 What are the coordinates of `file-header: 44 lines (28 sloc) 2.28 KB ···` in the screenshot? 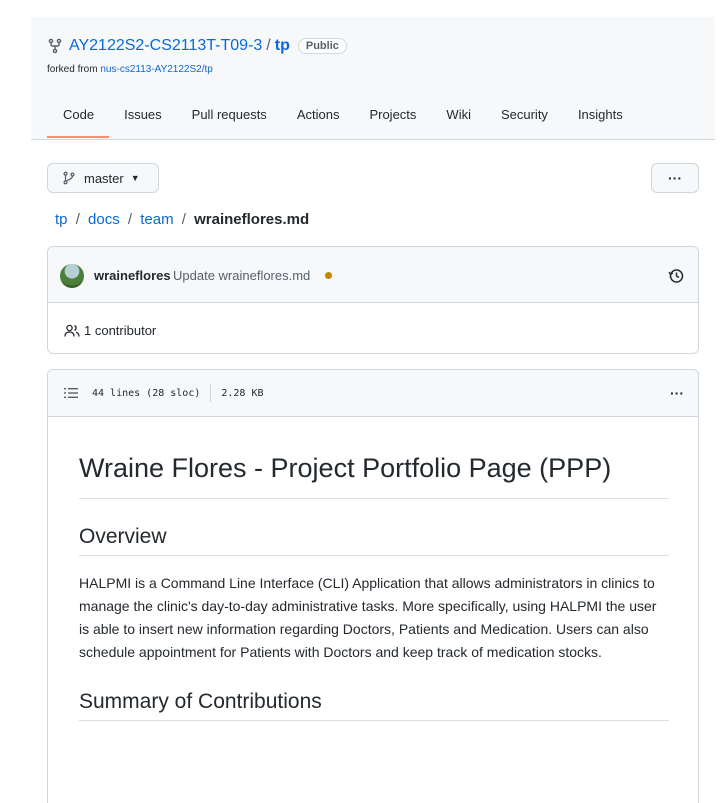 It's located at (373, 393).